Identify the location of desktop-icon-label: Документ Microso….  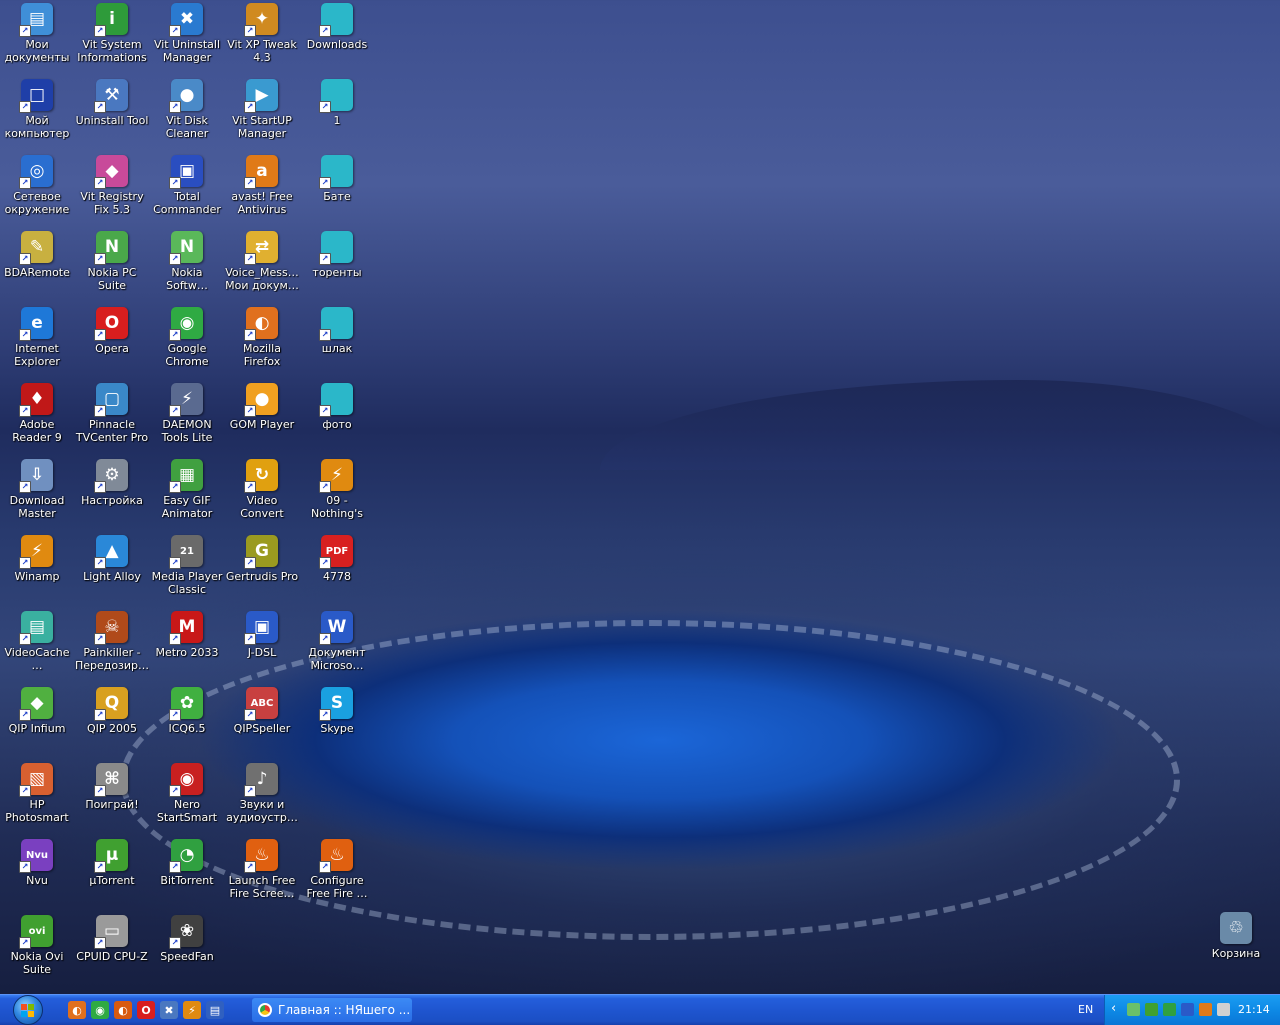
(337, 659).